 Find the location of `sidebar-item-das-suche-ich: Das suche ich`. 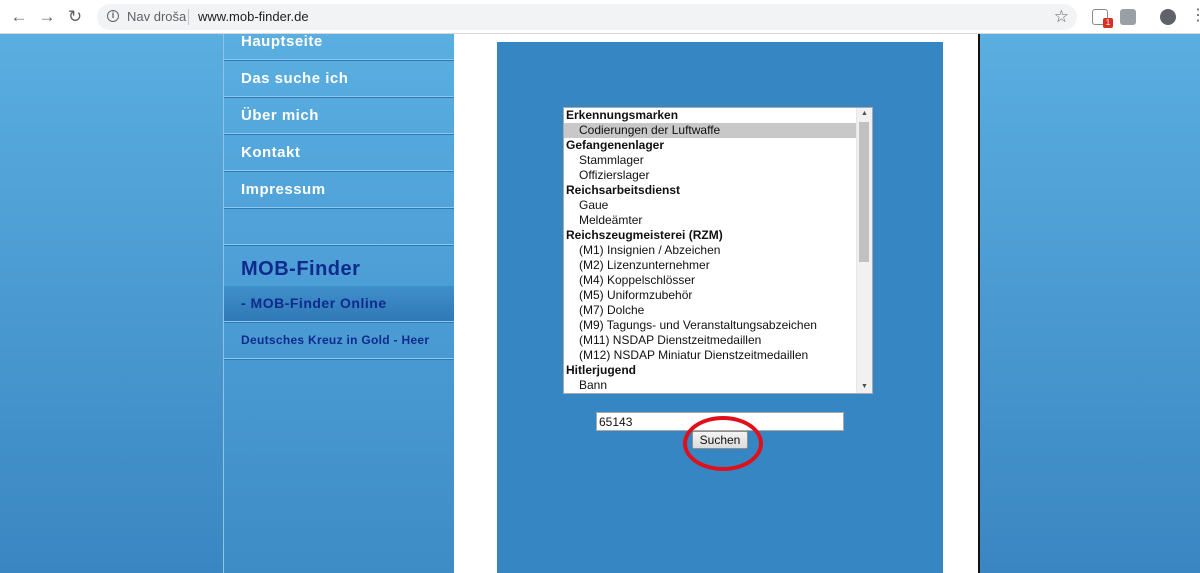

sidebar-item-das-suche-ich: Das suche ich is located at coordinates (339, 79).